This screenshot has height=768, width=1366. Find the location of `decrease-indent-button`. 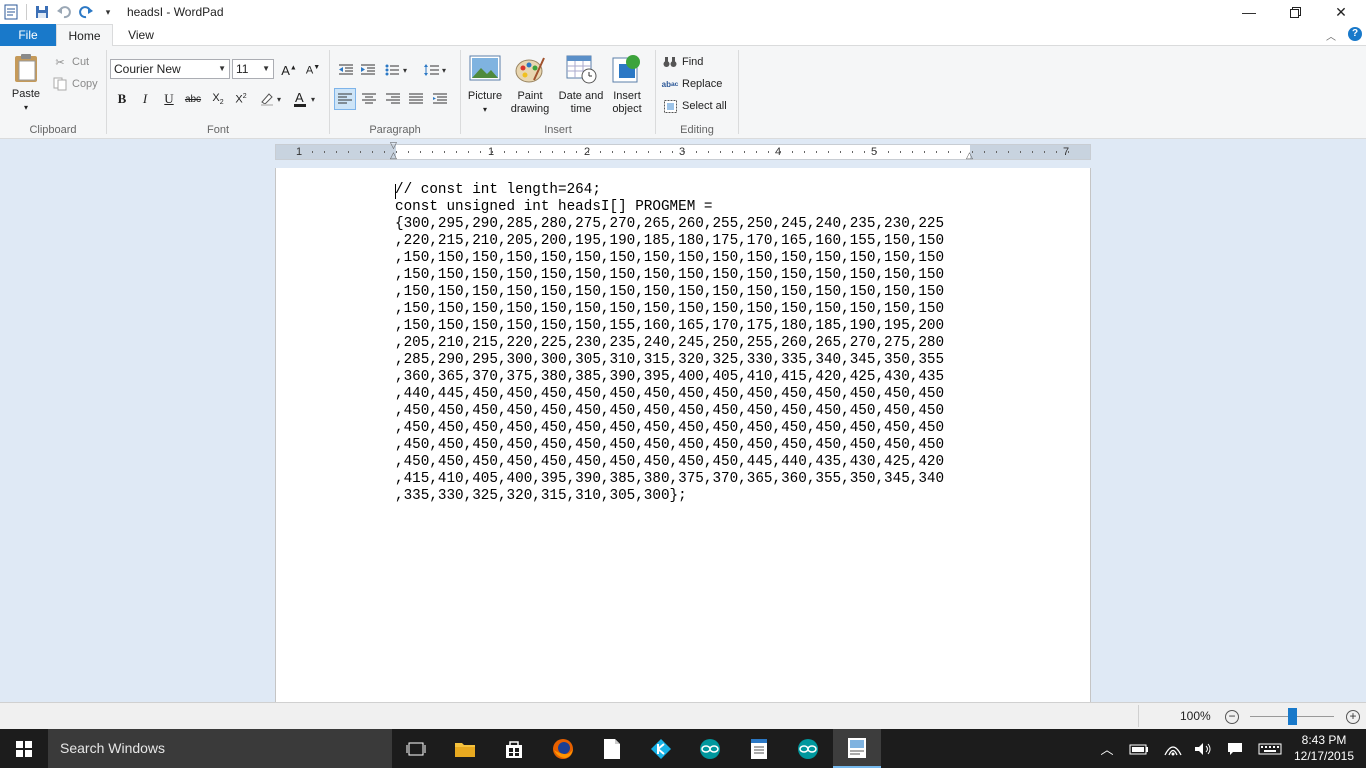

decrease-indent-button is located at coordinates (346, 70).